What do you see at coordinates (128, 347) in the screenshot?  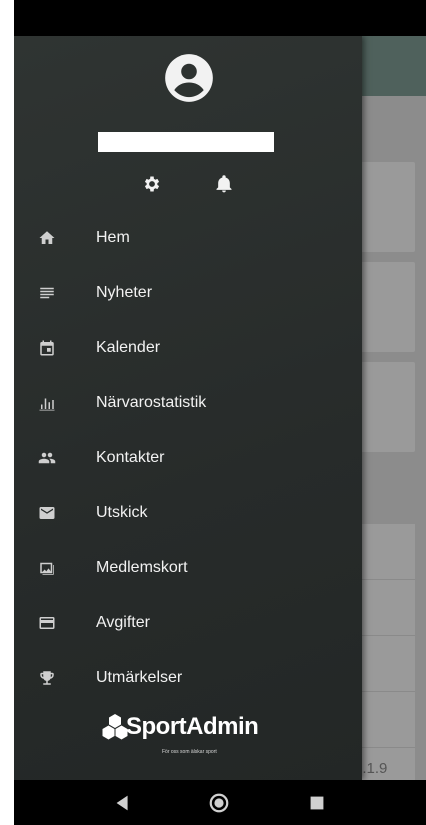 I see `menu-item-label: Kalender` at bounding box center [128, 347].